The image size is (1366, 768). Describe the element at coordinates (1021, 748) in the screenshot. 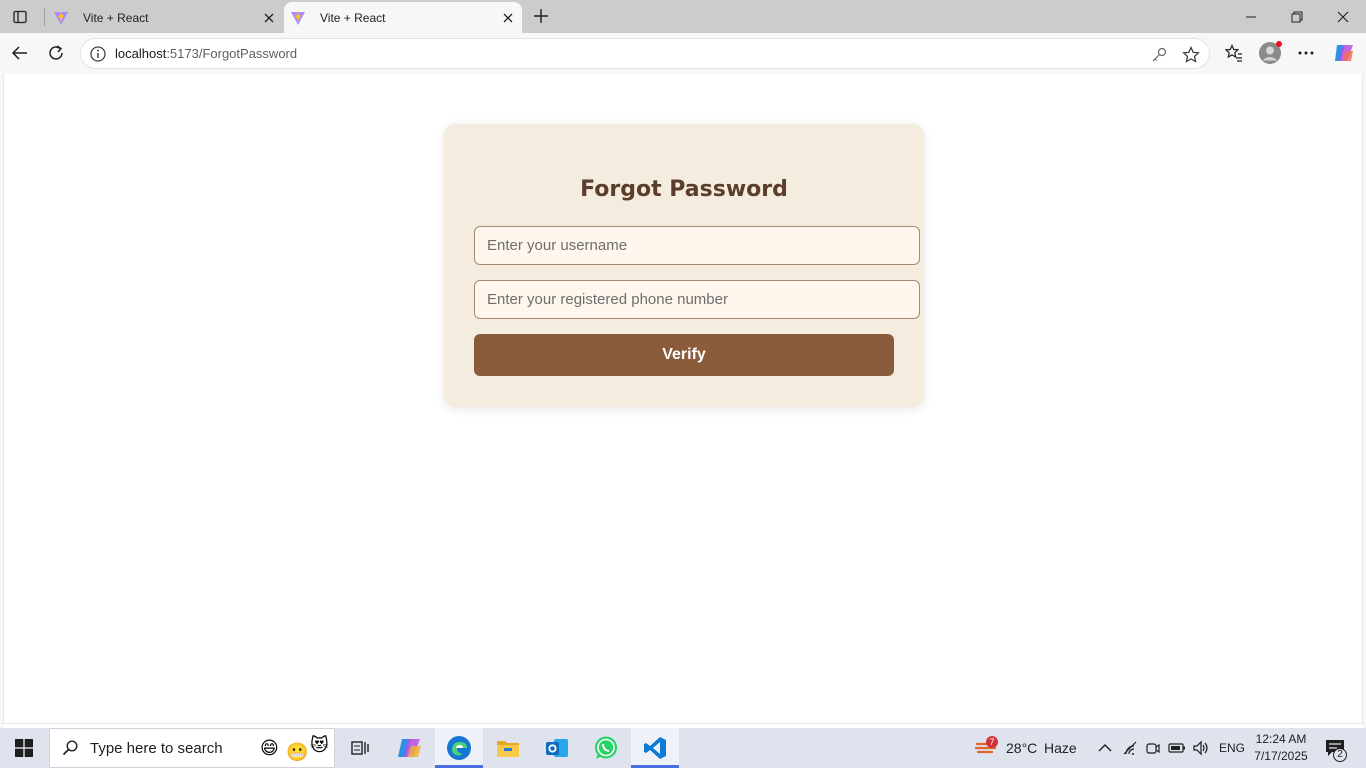

I see `weather-temperature: 28°C` at that location.